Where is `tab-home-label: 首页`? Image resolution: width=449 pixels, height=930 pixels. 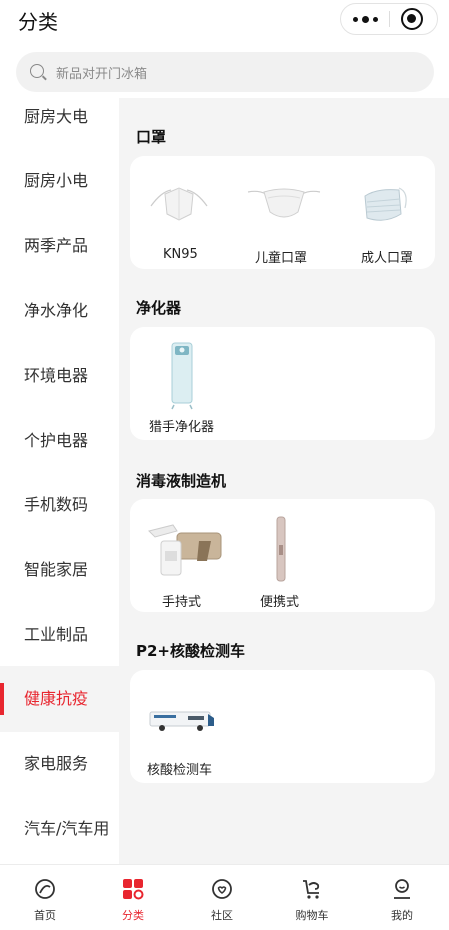 tab-home-label: 首页 is located at coordinates (45, 915).